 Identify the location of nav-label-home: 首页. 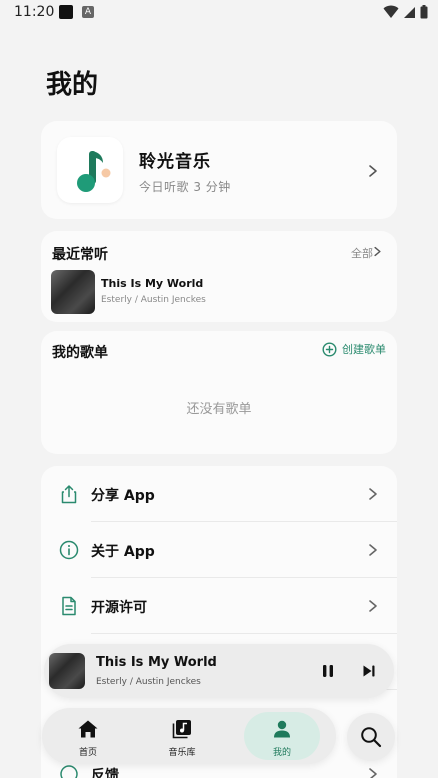
(87, 753).